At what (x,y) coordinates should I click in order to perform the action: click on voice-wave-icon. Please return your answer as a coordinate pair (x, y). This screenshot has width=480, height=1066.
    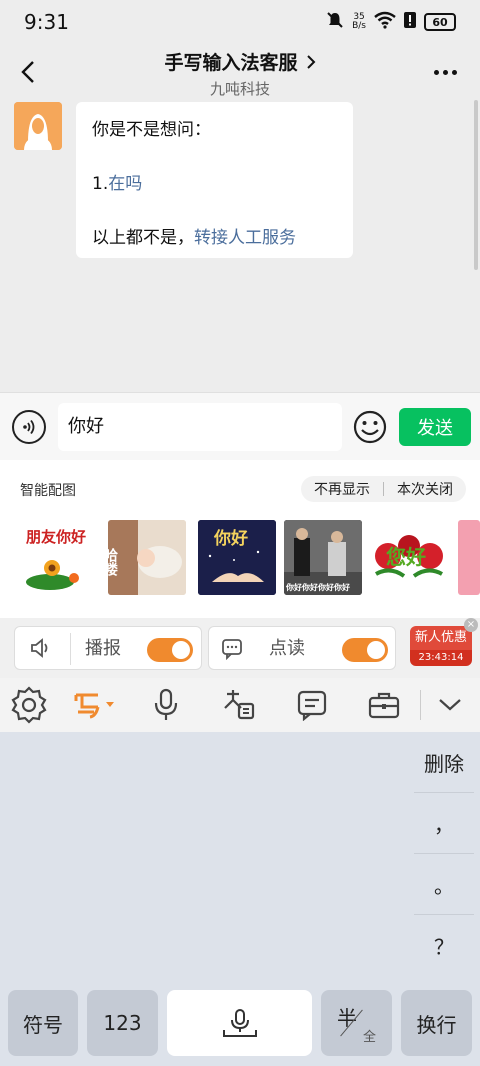
    Looking at the image, I should click on (29, 427).